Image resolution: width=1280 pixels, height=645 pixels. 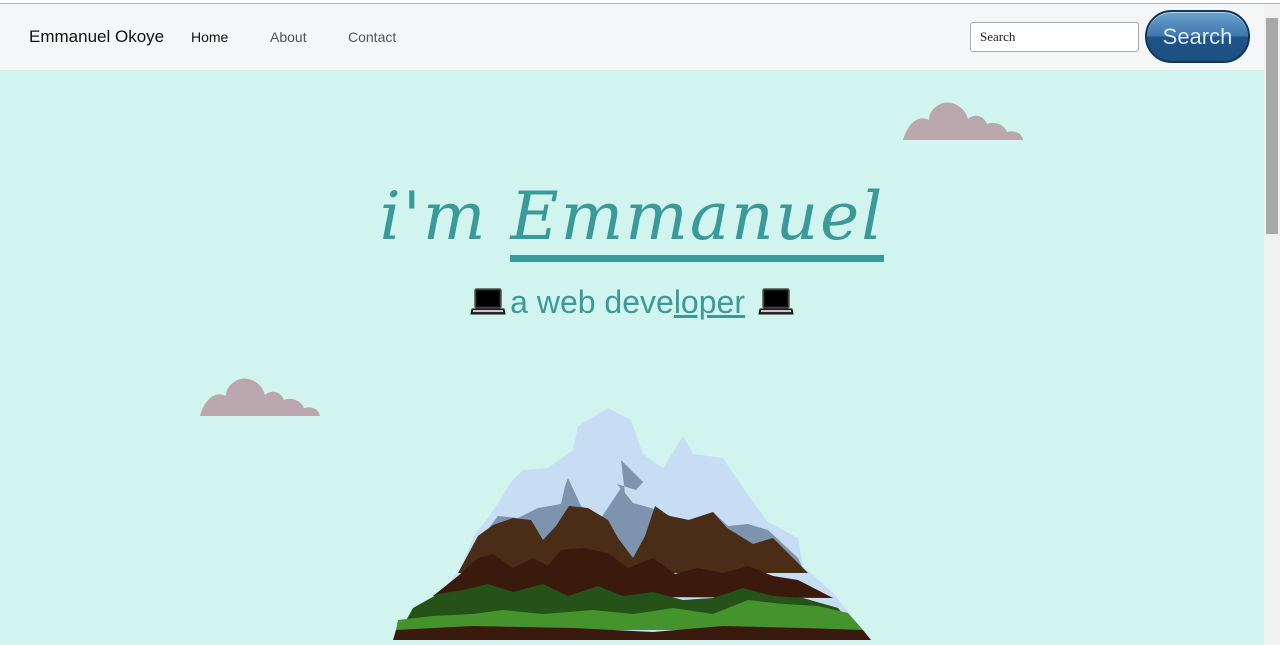 What do you see at coordinates (1054, 37) in the screenshot?
I see `search-input` at bounding box center [1054, 37].